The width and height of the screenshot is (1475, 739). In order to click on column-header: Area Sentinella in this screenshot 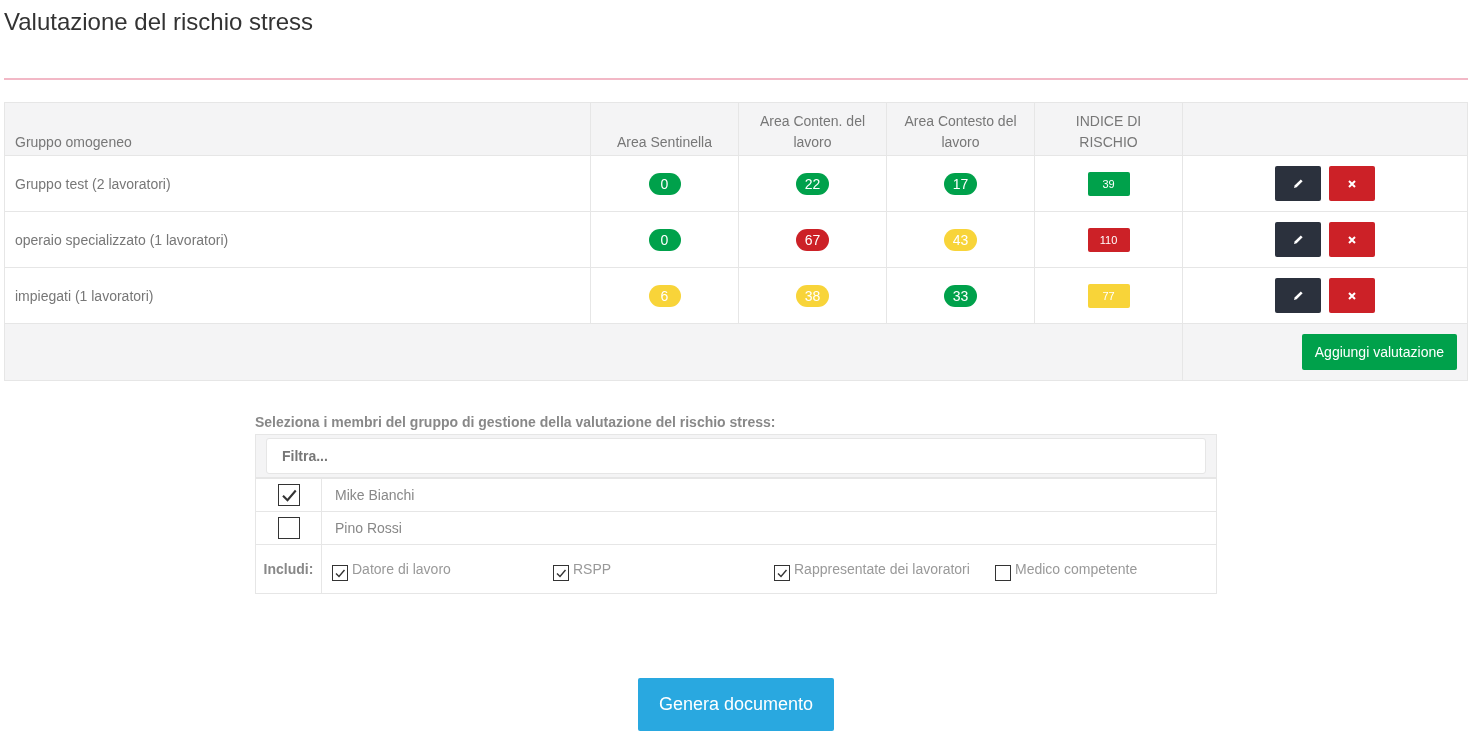, I will do `click(664, 142)`.